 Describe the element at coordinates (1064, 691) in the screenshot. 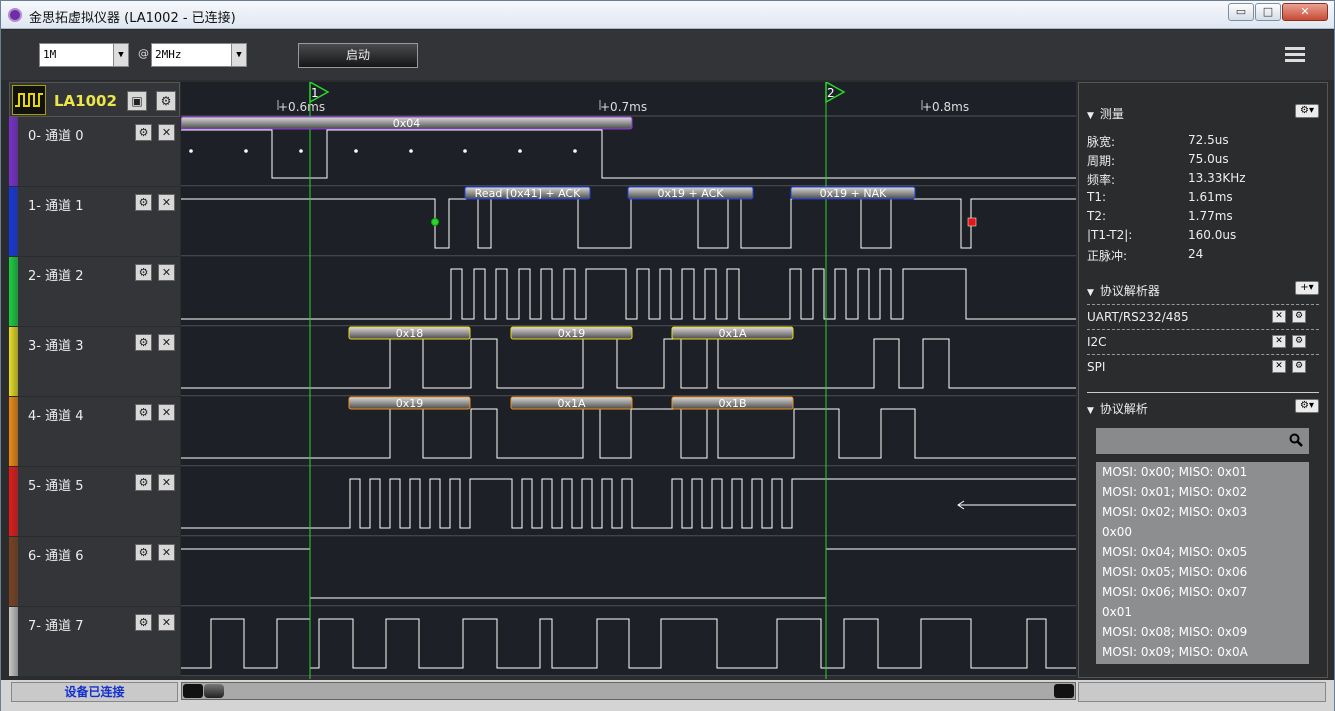

I see `scroll-right-button` at that location.